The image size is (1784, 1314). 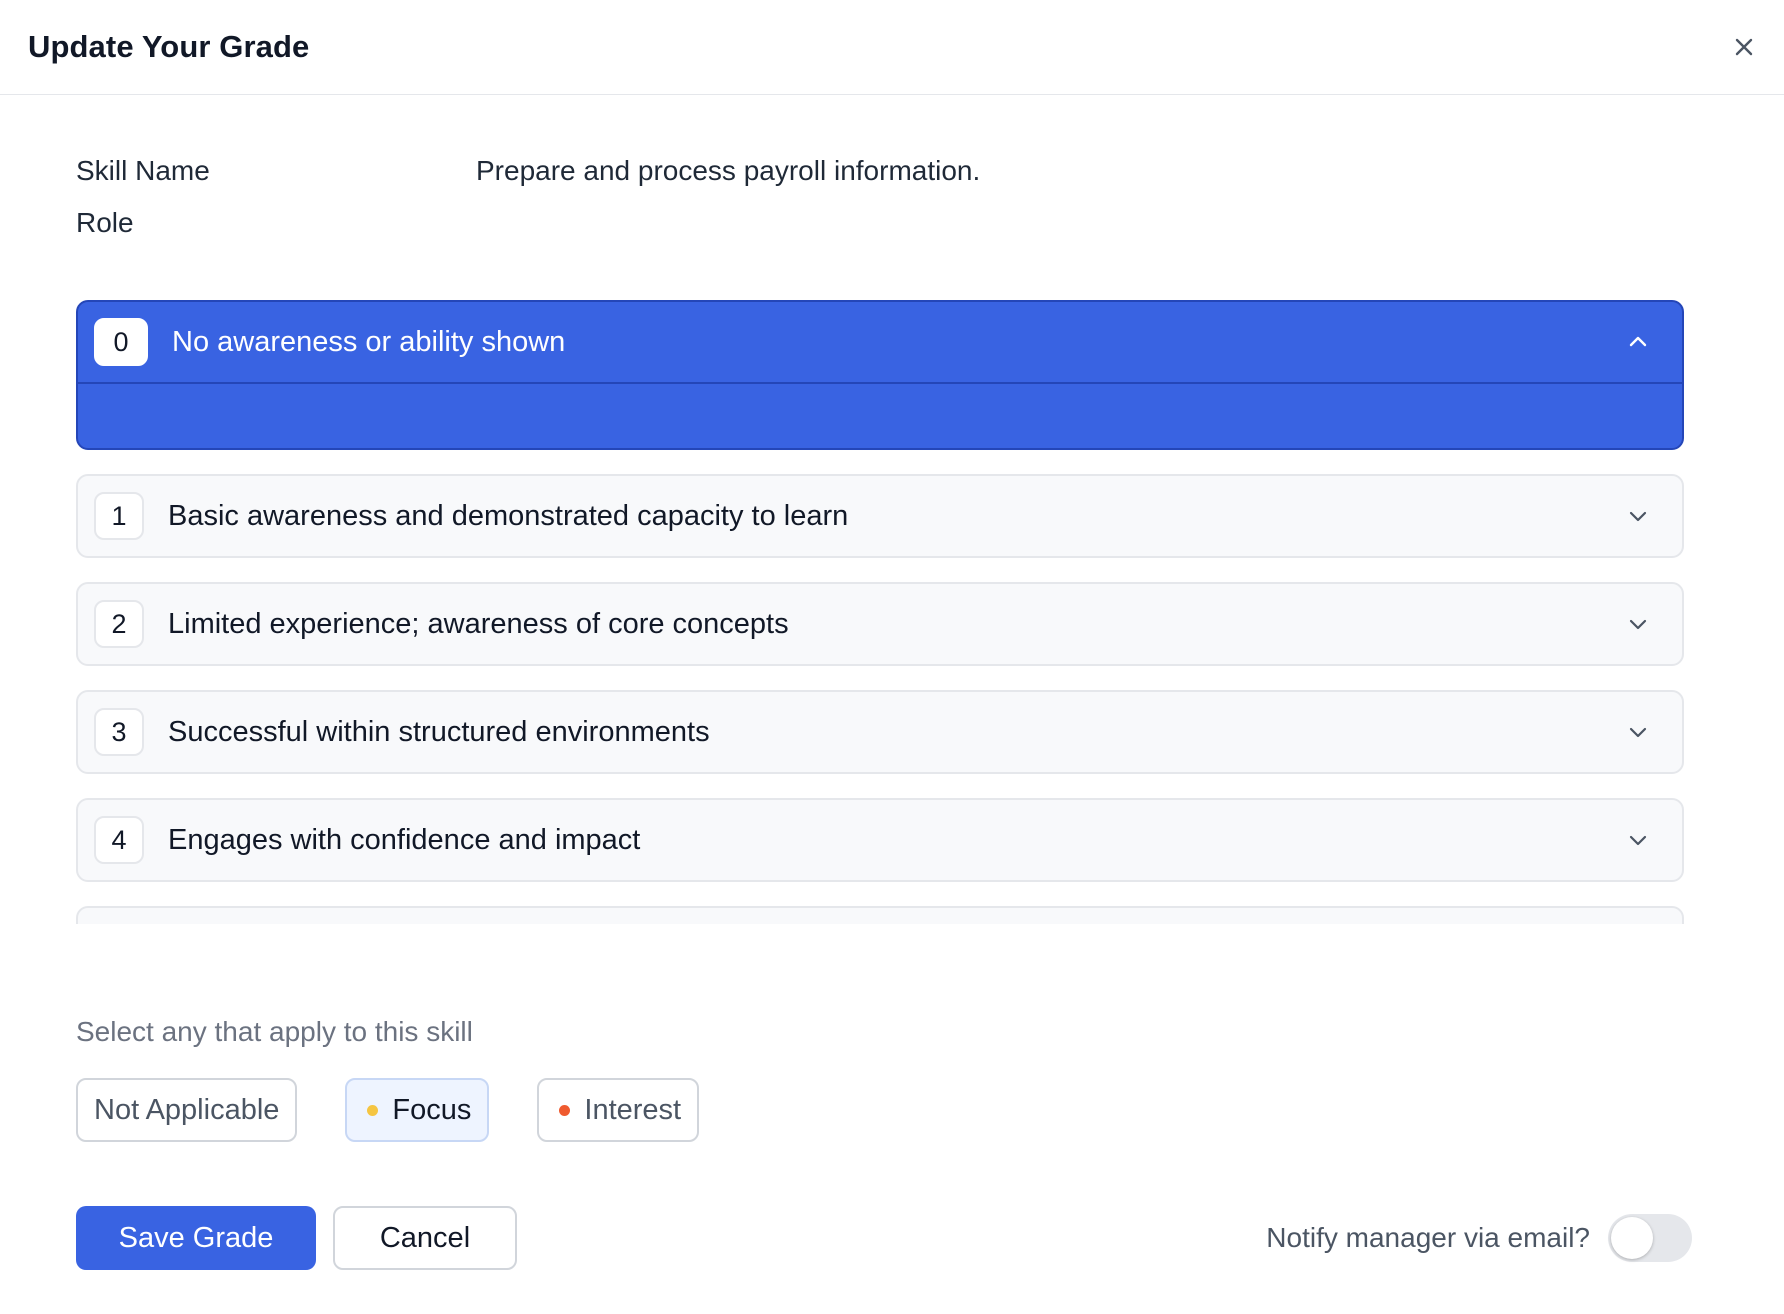 I want to click on grade-level-number: 3, so click(x=119, y=732).